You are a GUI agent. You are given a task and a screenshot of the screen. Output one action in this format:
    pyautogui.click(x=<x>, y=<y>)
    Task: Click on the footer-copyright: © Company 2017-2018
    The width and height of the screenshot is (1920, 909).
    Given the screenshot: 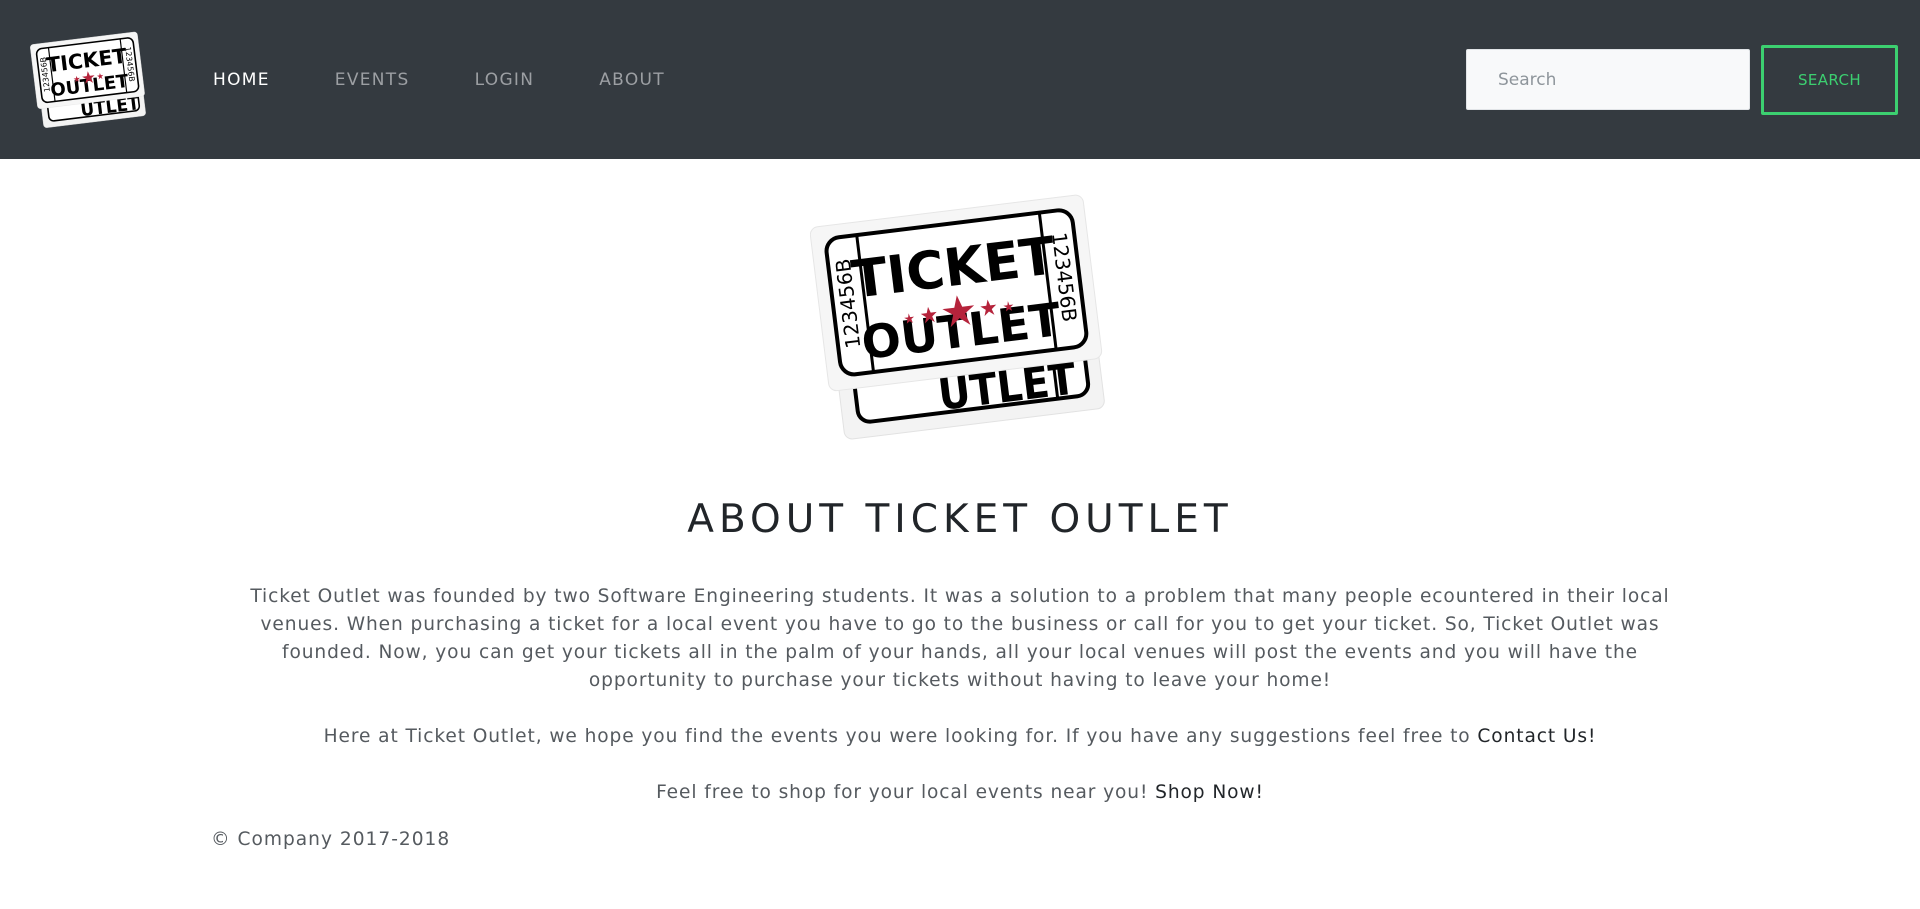 What is the action you would take?
    pyautogui.click(x=331, y=839)
    